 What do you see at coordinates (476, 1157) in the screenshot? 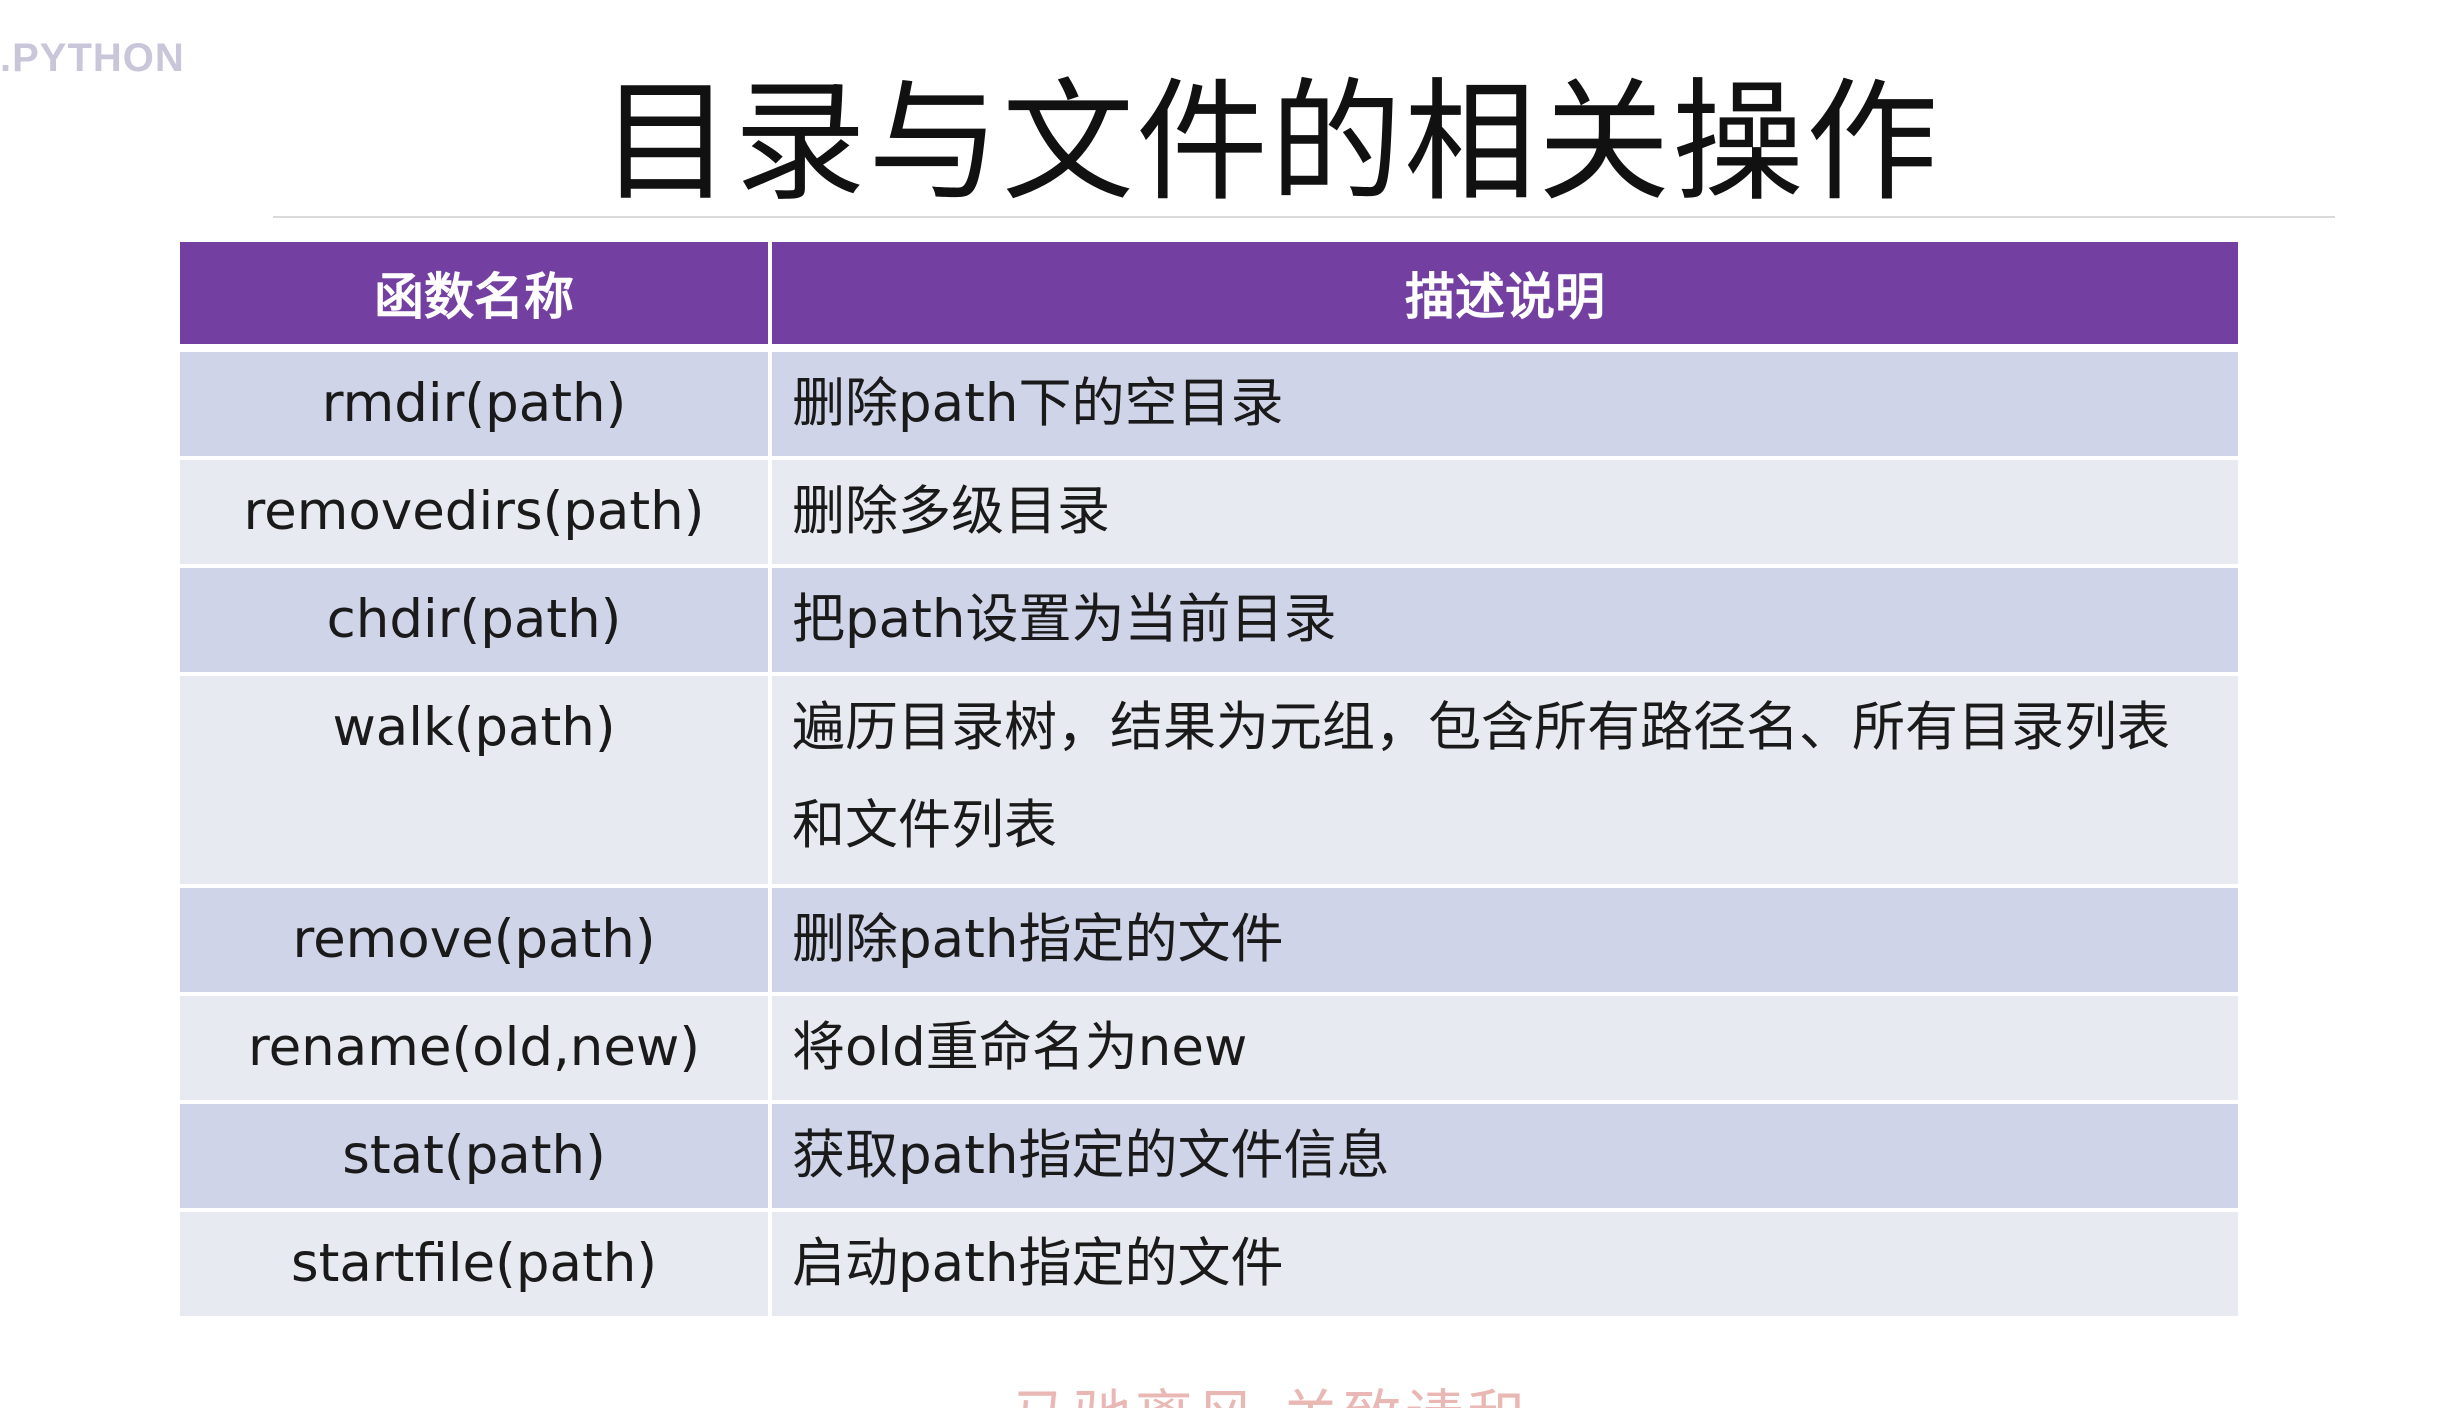
I see `function-name-cell: stat(path)` at bounding box center [476, 1157].